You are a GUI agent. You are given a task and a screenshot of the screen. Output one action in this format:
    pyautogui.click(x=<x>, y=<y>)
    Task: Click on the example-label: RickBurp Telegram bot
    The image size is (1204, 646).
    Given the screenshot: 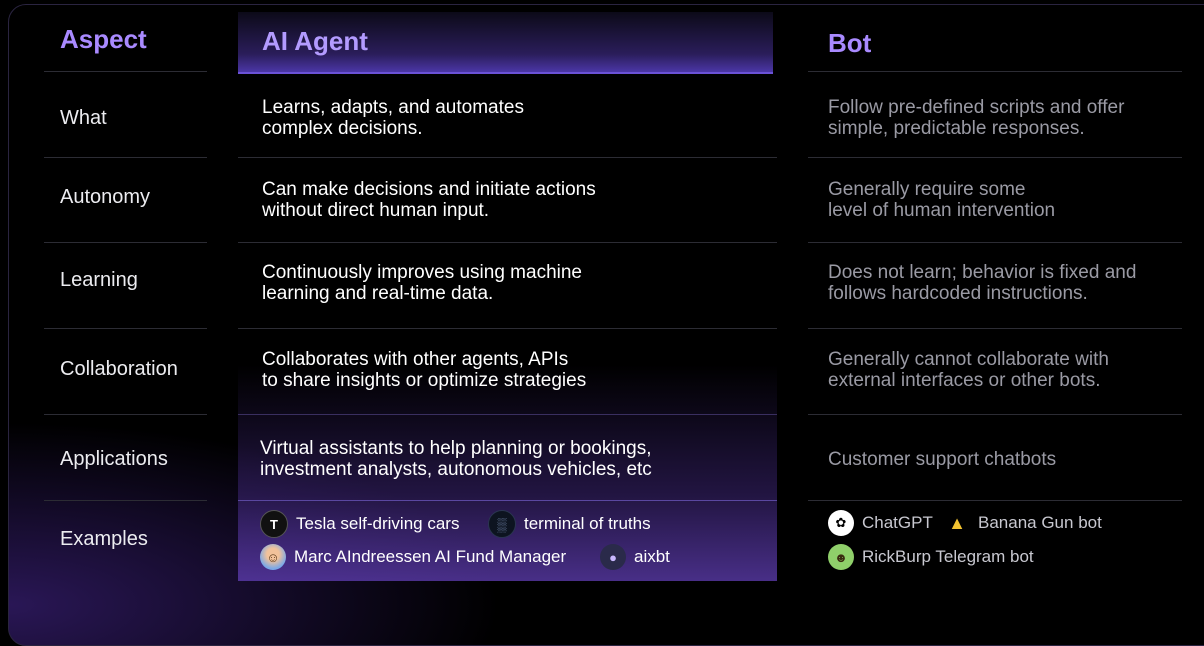 What is the action you would take?
    pyautogui.click(x=948, y=556)
    